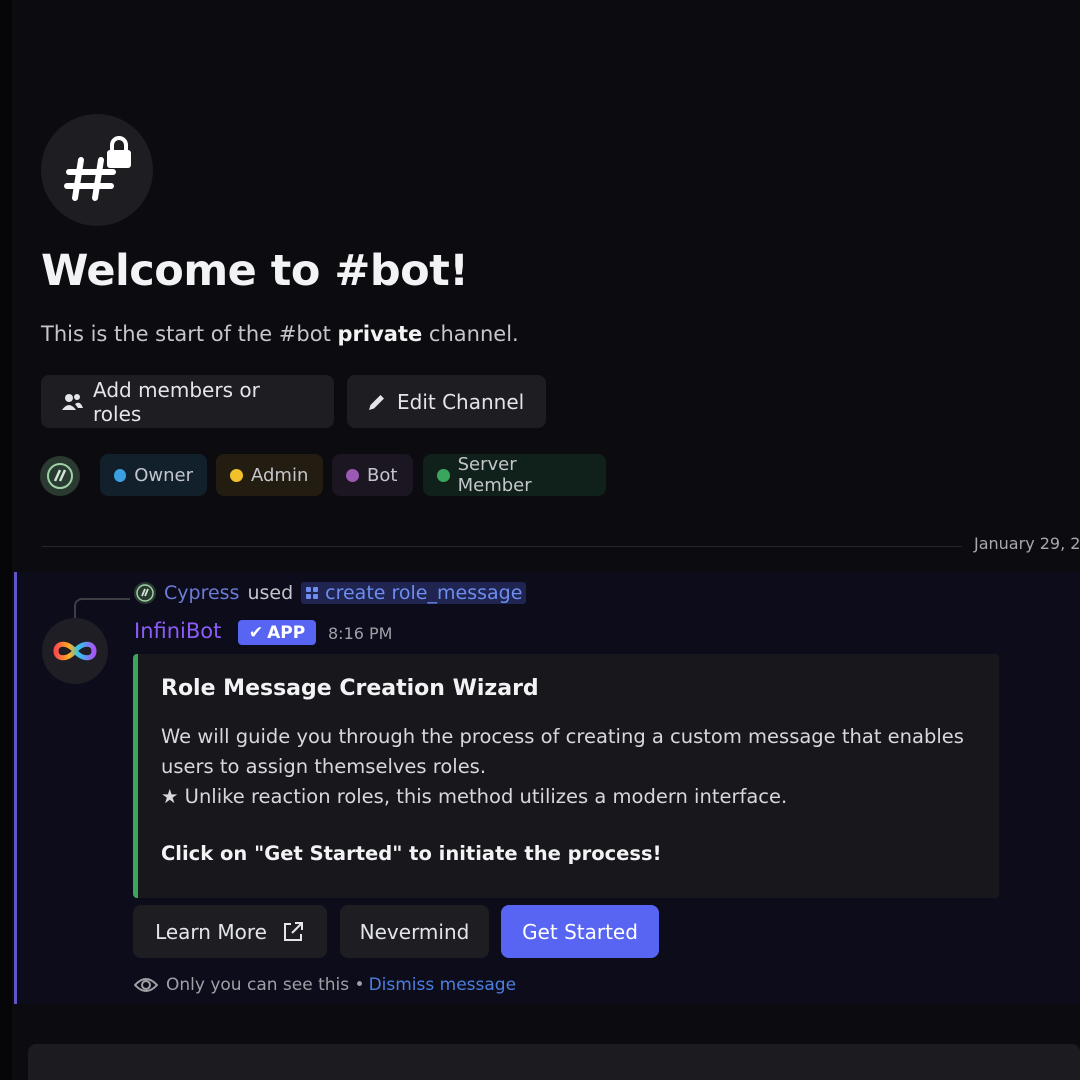  I want to click on role-pill-server-member: Server Member, so click(514, 475).